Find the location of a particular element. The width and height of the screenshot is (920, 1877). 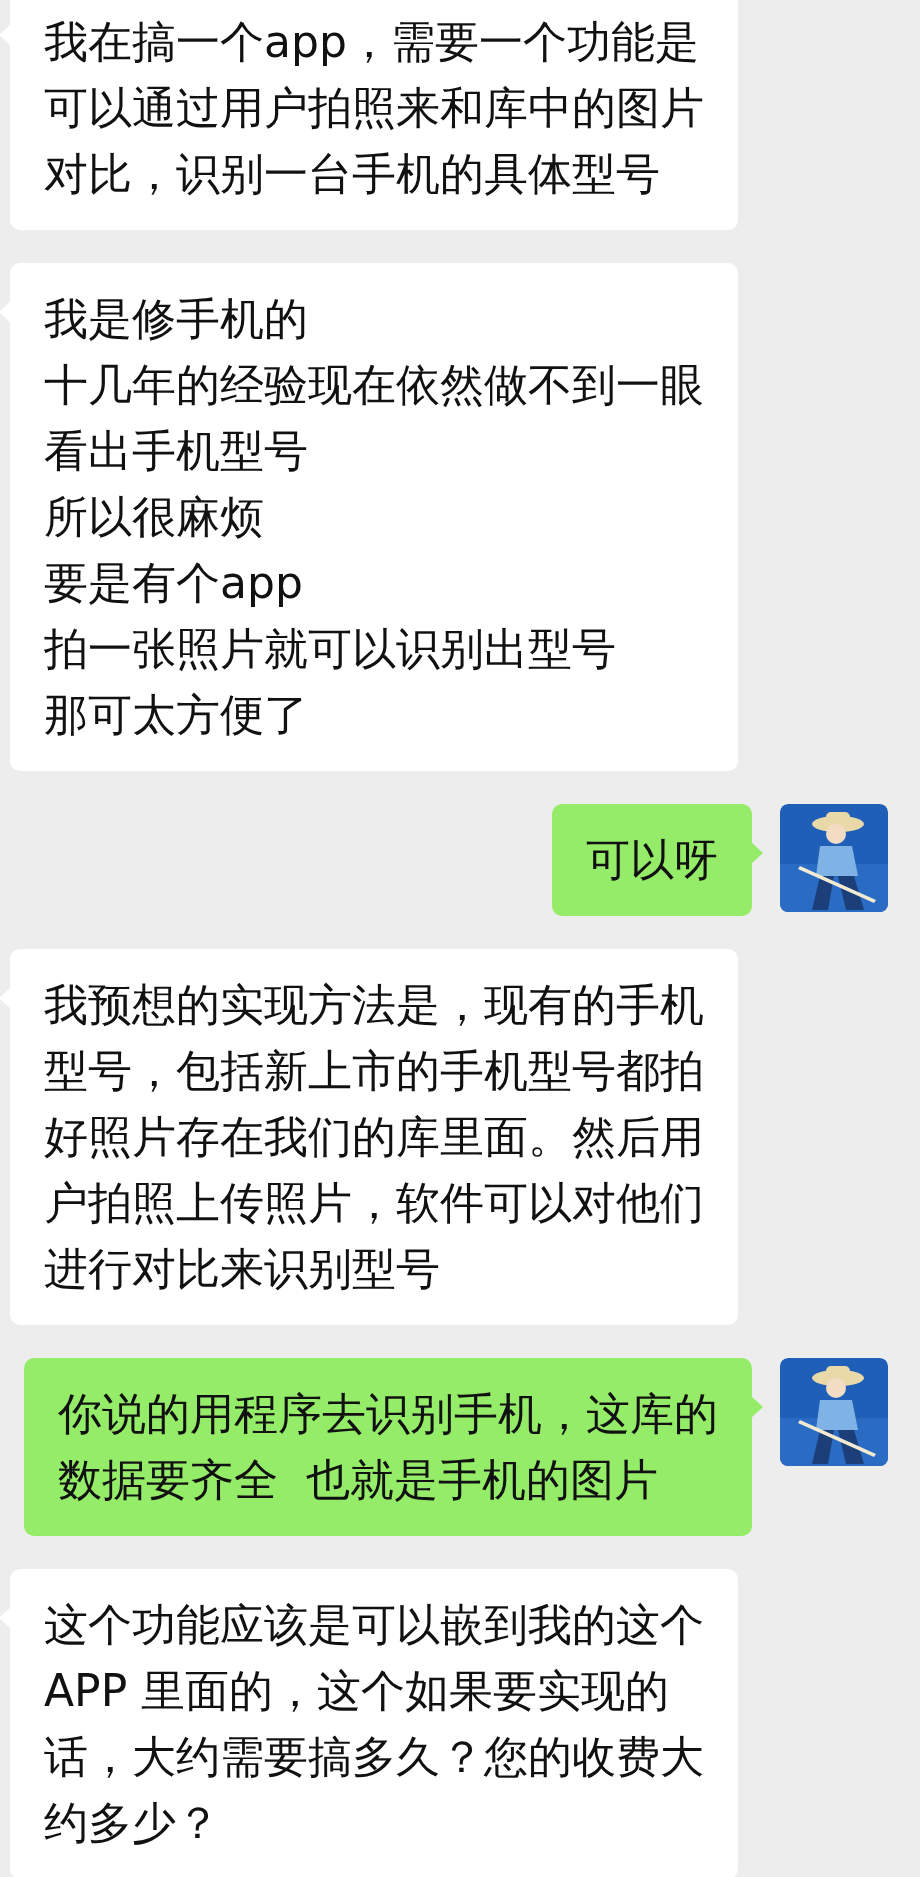

message-text-line: APP 里面的，这个如果要实现的 is located at coordinates (357, 1691).